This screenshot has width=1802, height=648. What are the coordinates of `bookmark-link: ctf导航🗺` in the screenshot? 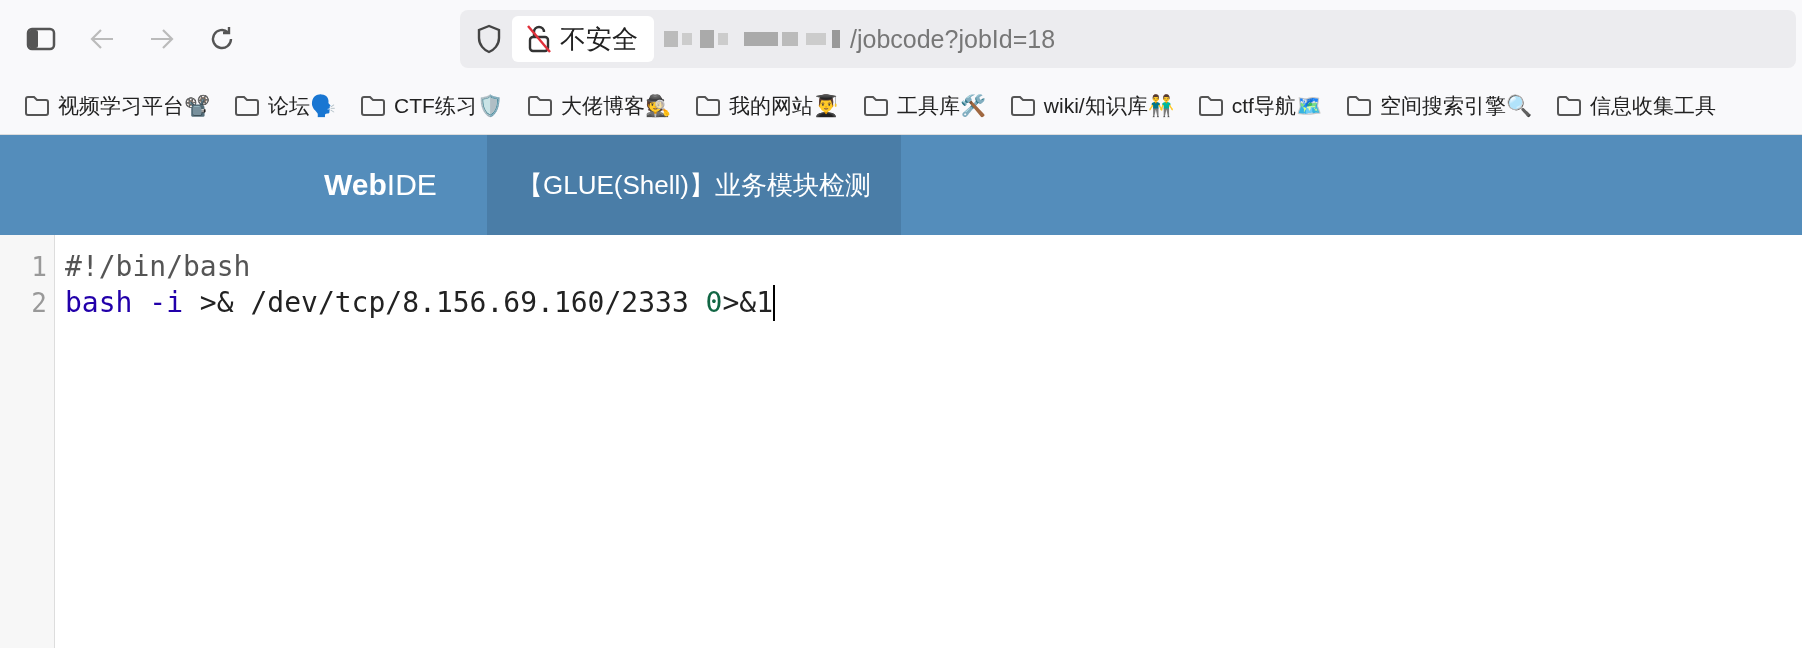 It's located at (1276, 106).